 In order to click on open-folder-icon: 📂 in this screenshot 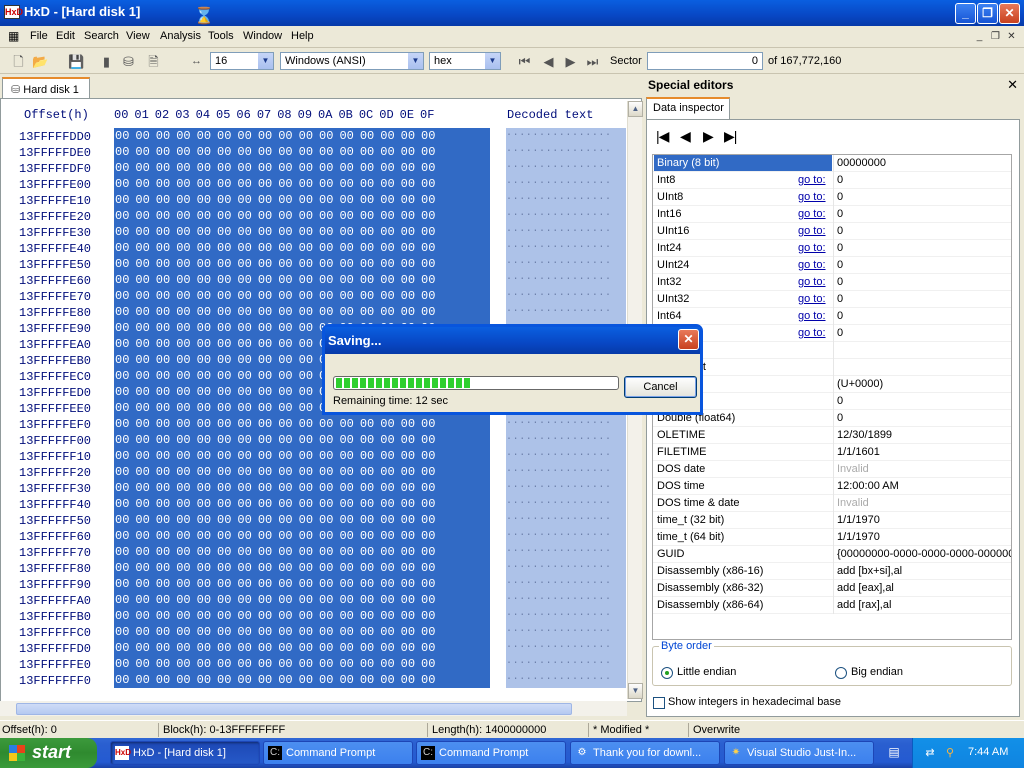, I will do `click(40, 61)`.